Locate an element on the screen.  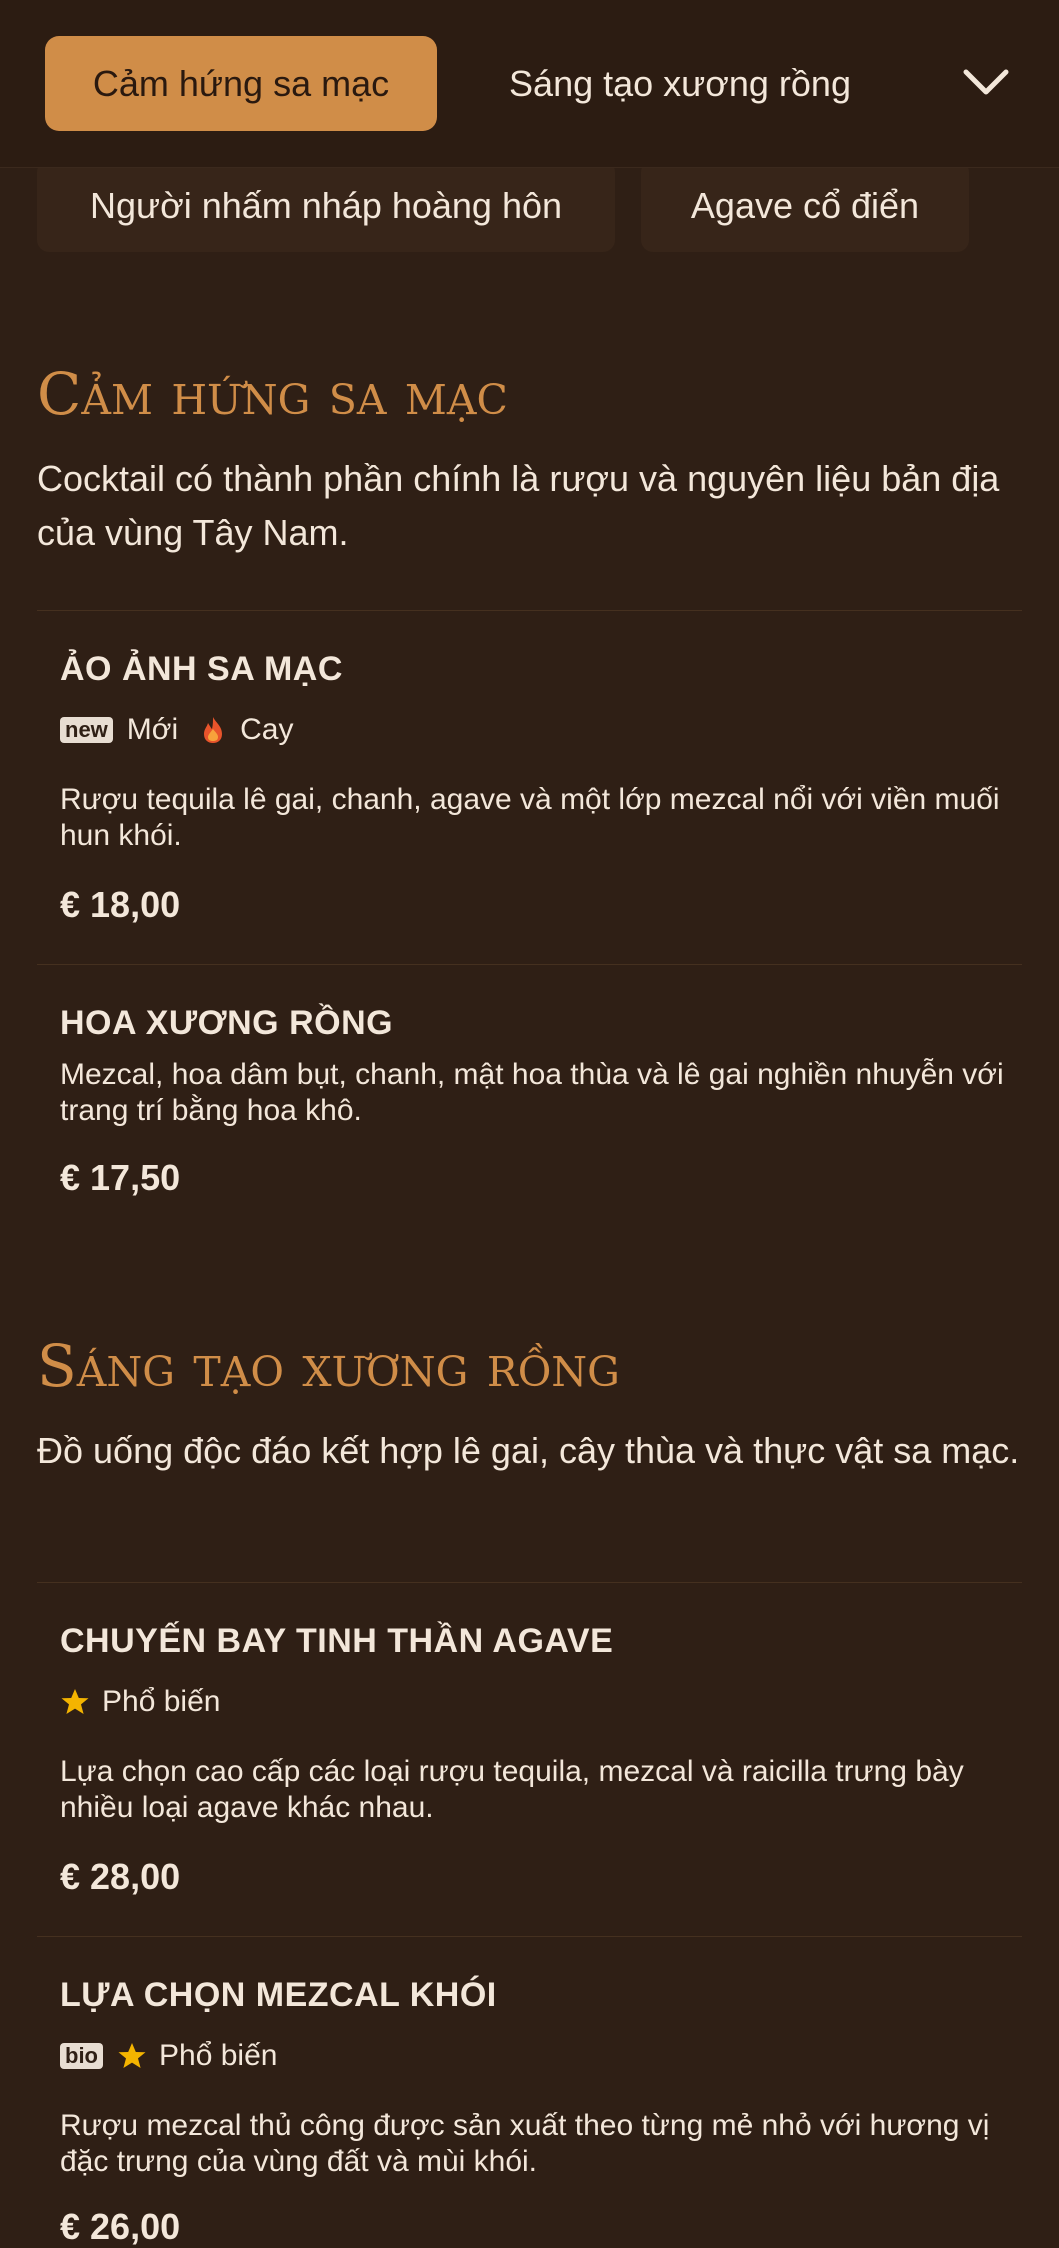
new-badge: new is located at coordinates (86, 730).